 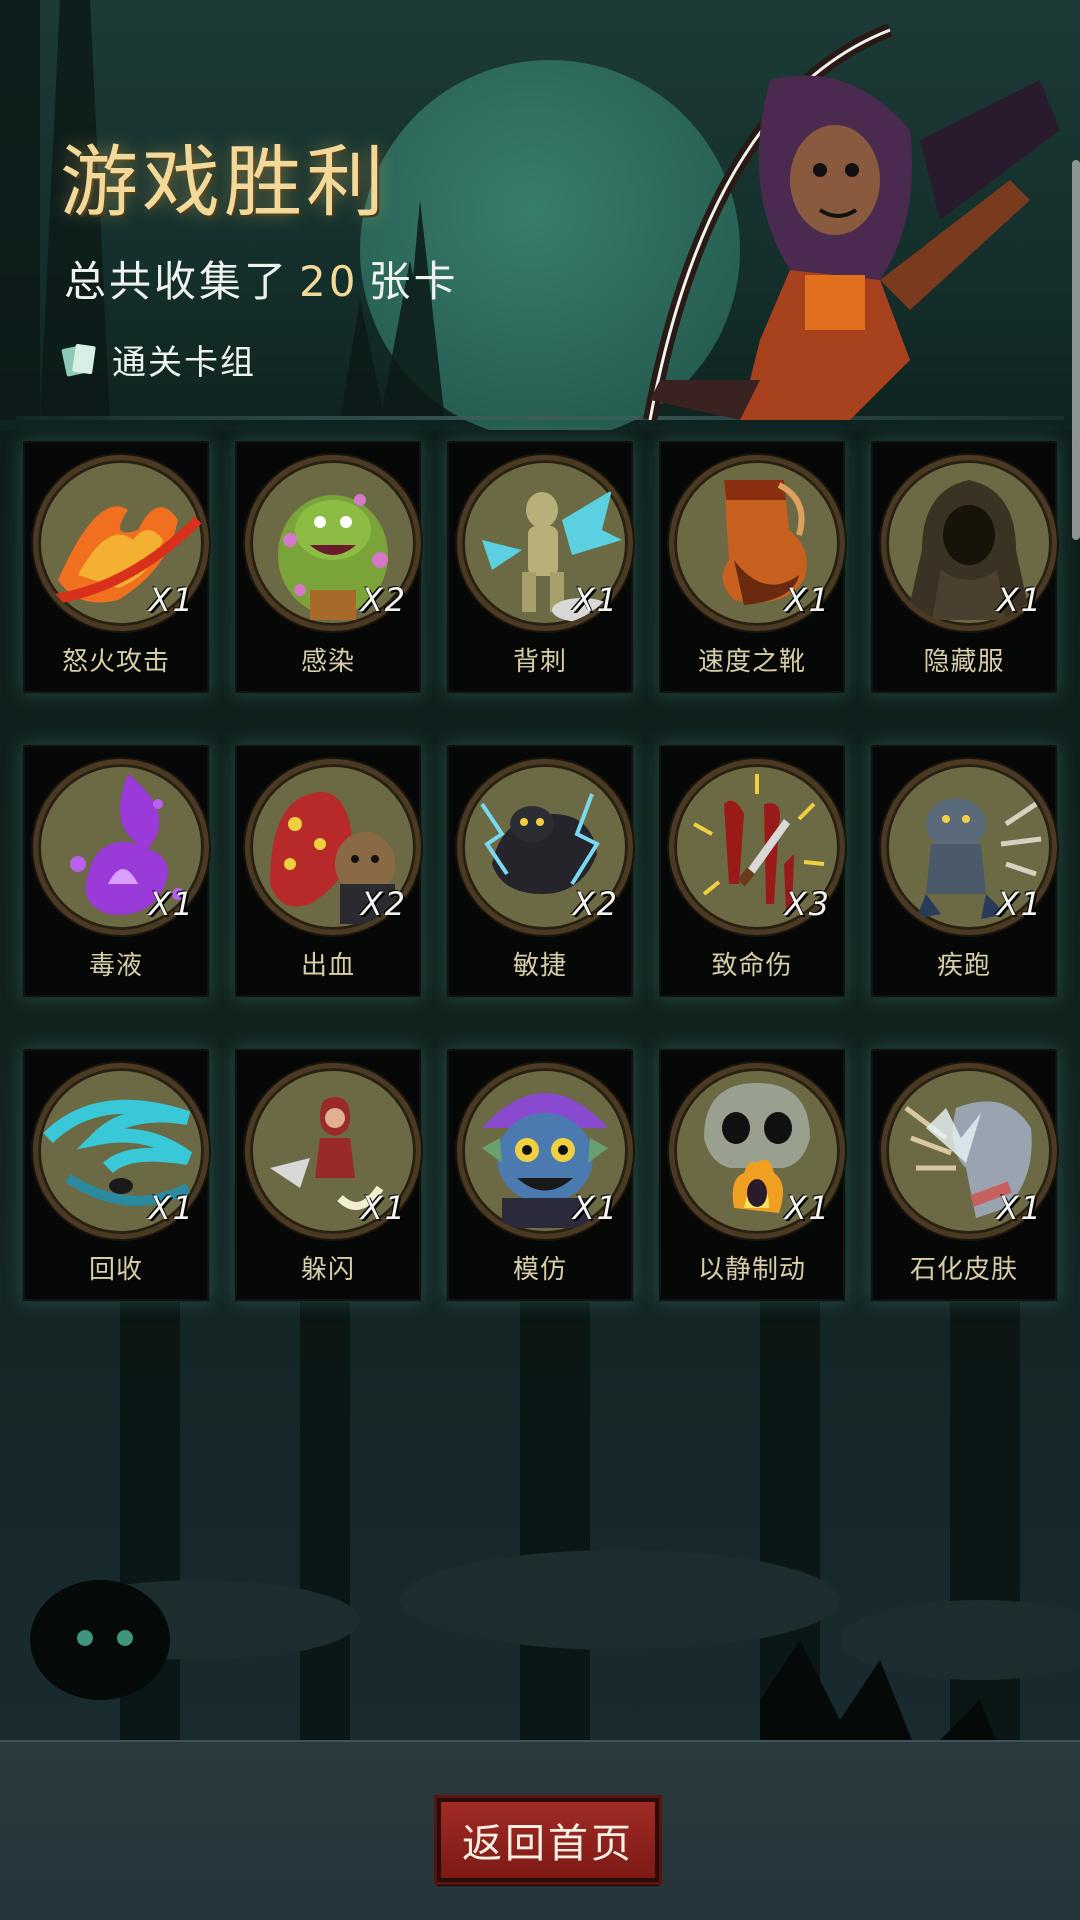 I want to click on card-name: 以静制动, so click(x=751, y=1270).